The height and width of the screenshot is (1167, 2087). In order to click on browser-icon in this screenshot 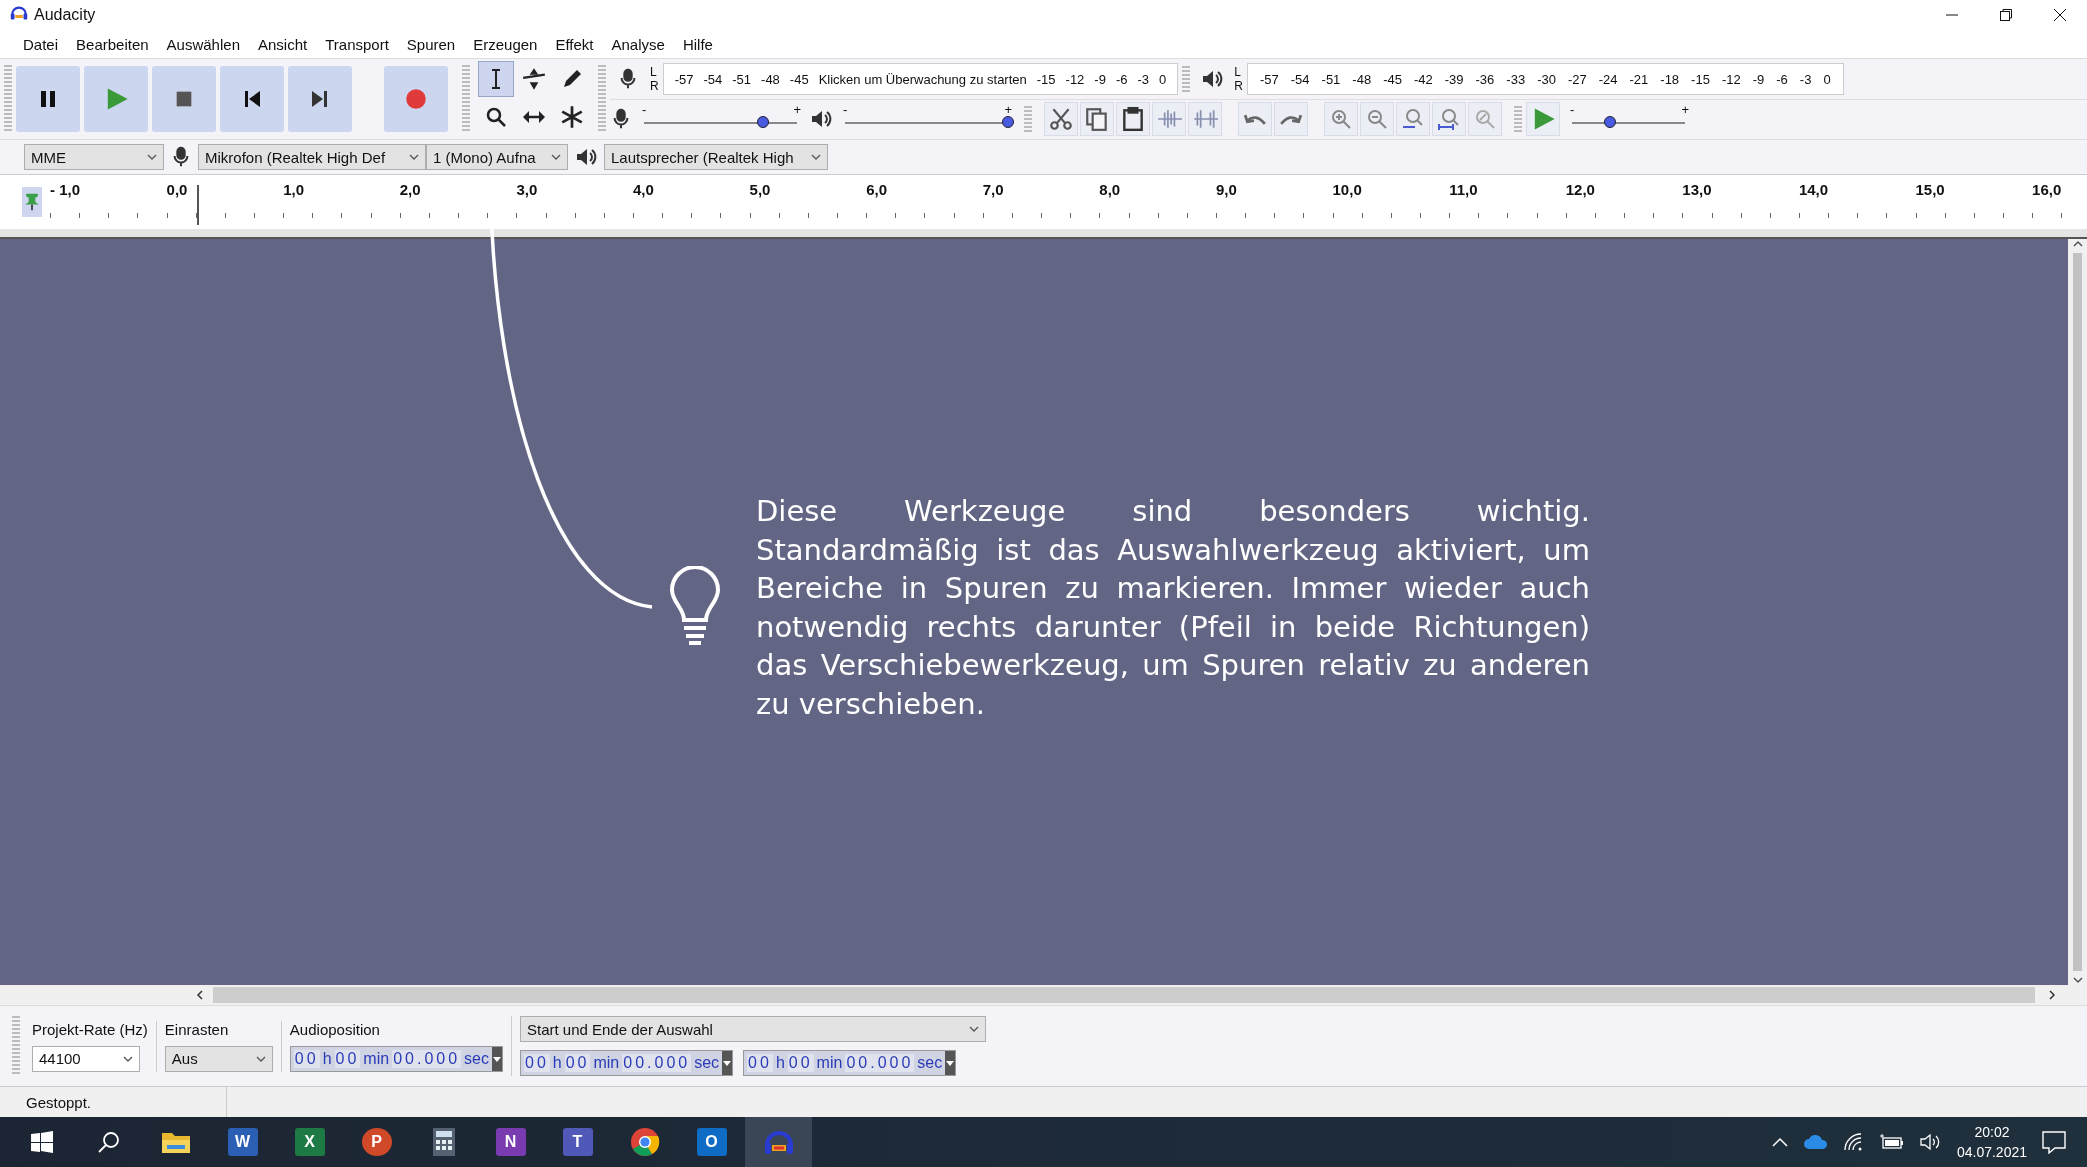, I will do `click(644, 1142)`.